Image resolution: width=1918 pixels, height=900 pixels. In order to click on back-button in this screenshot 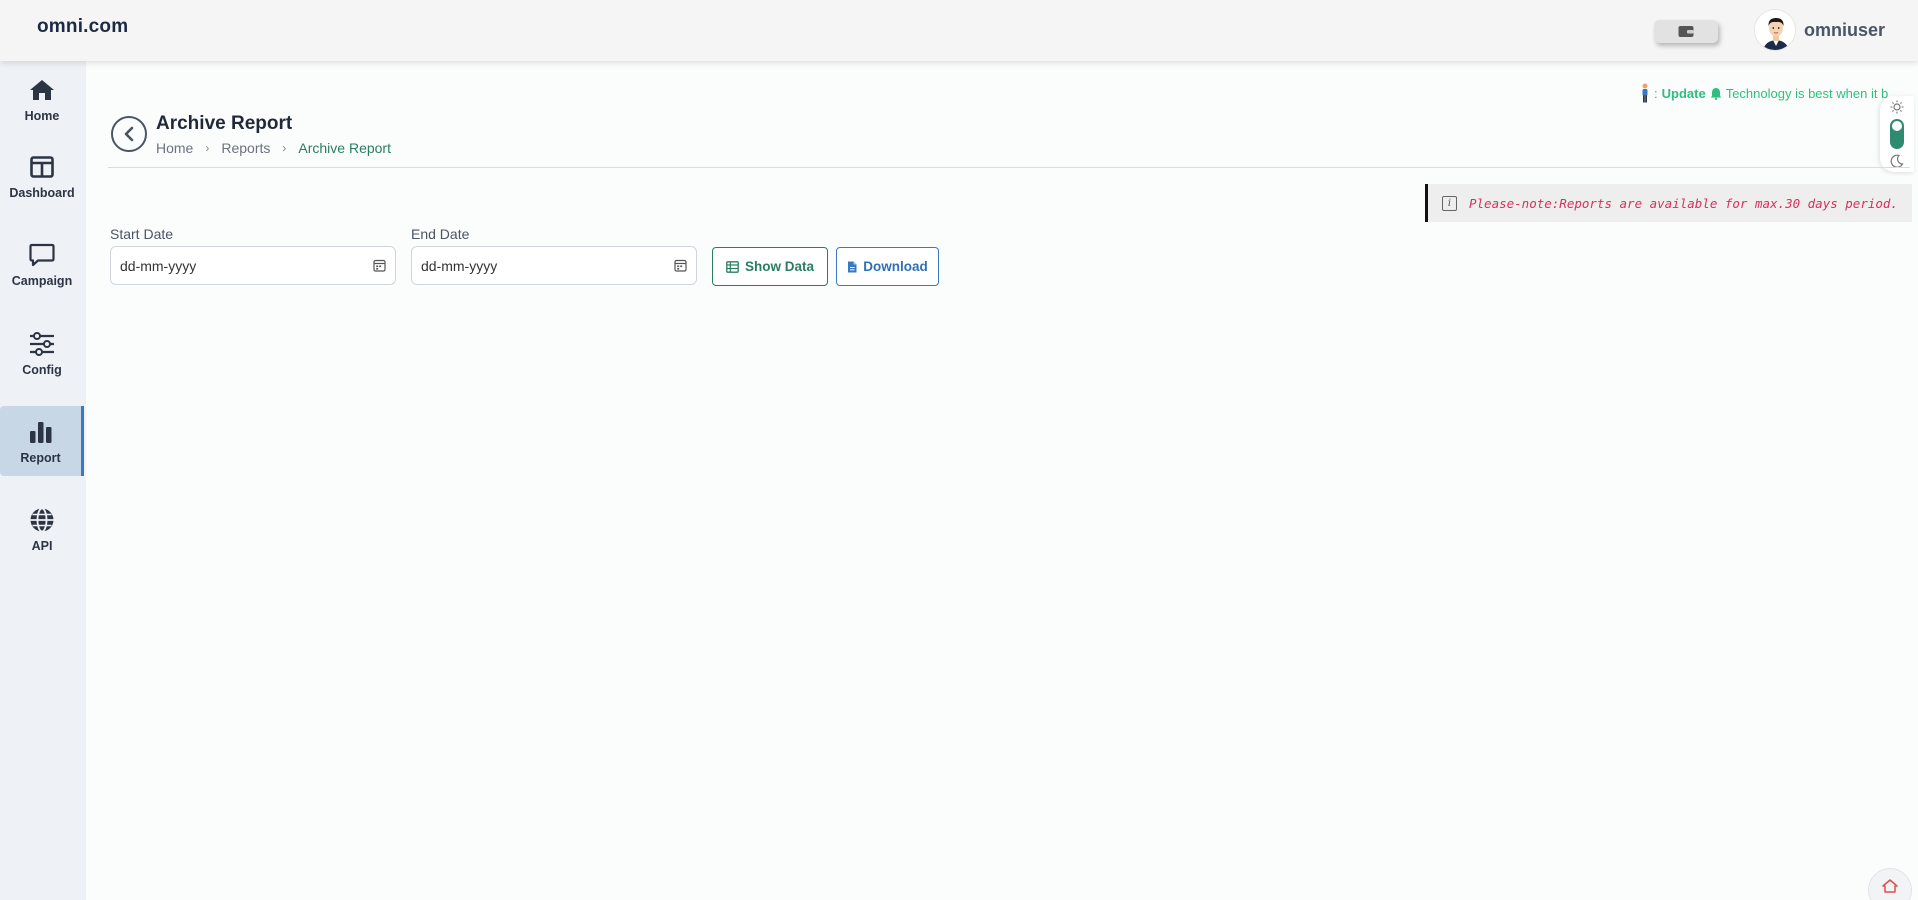, I will do `click(129, 134)`.